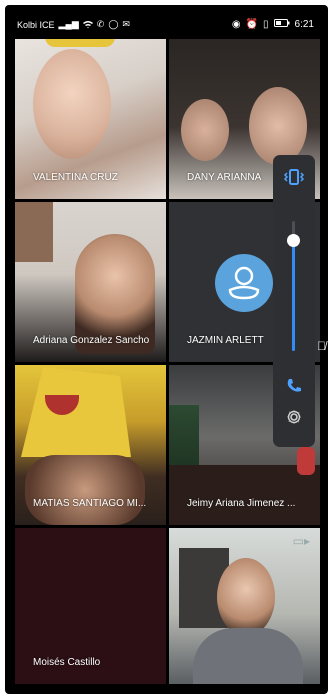 This screenshot has width=332, height=698. I want to click on volume-slider-fill, so click(293, 295).